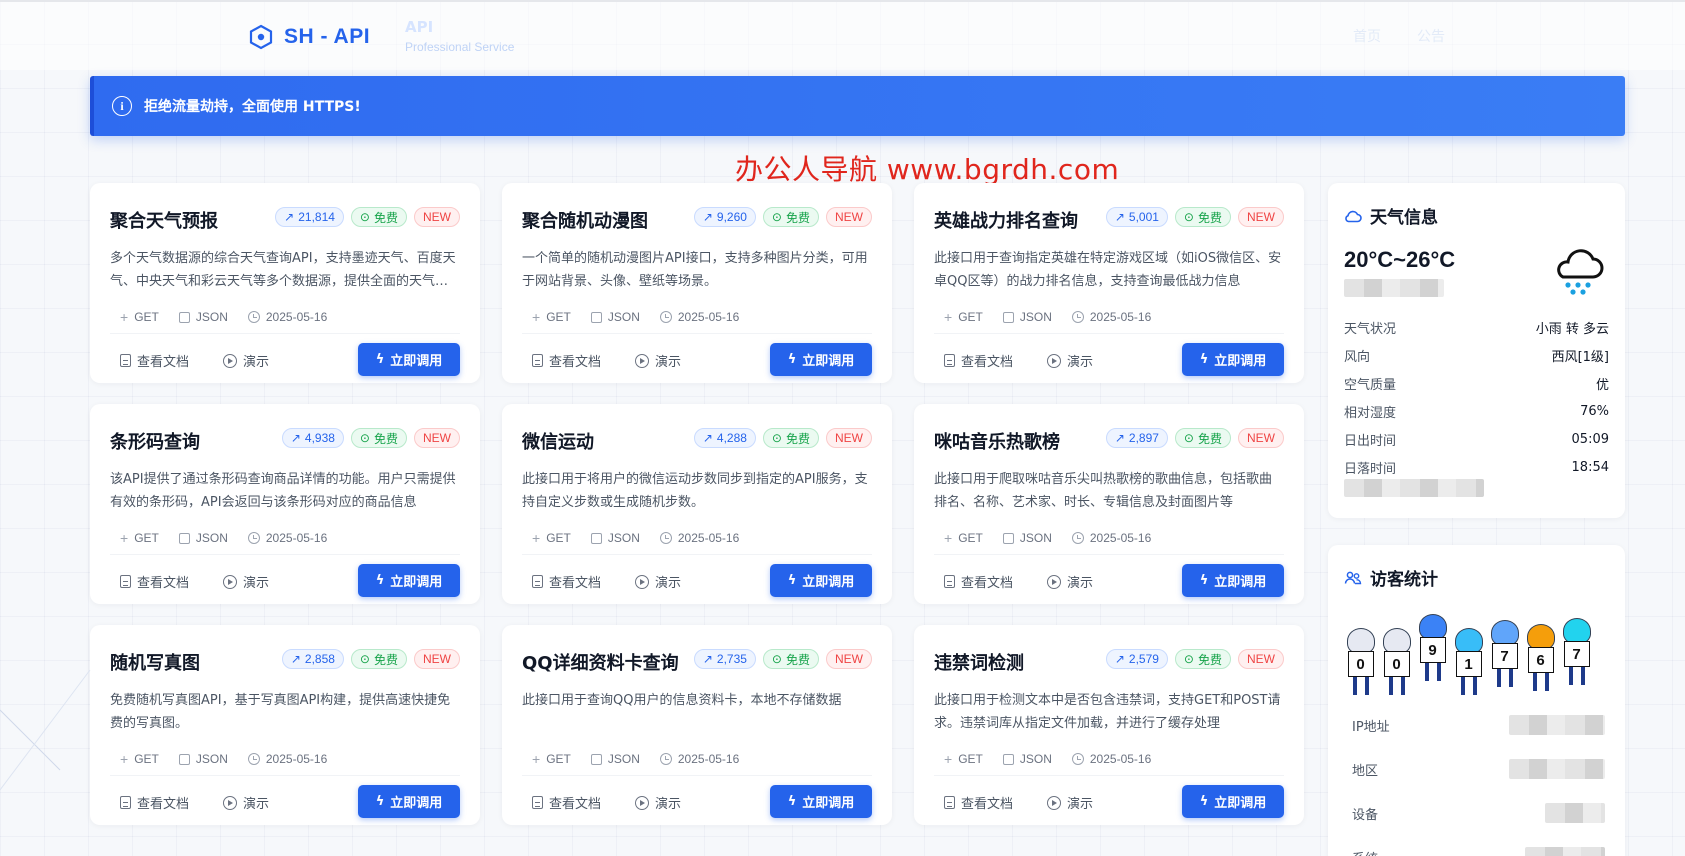 This screenshot has height=856, width=1685. I want to click on cloud-icon, so click(1353, 216).